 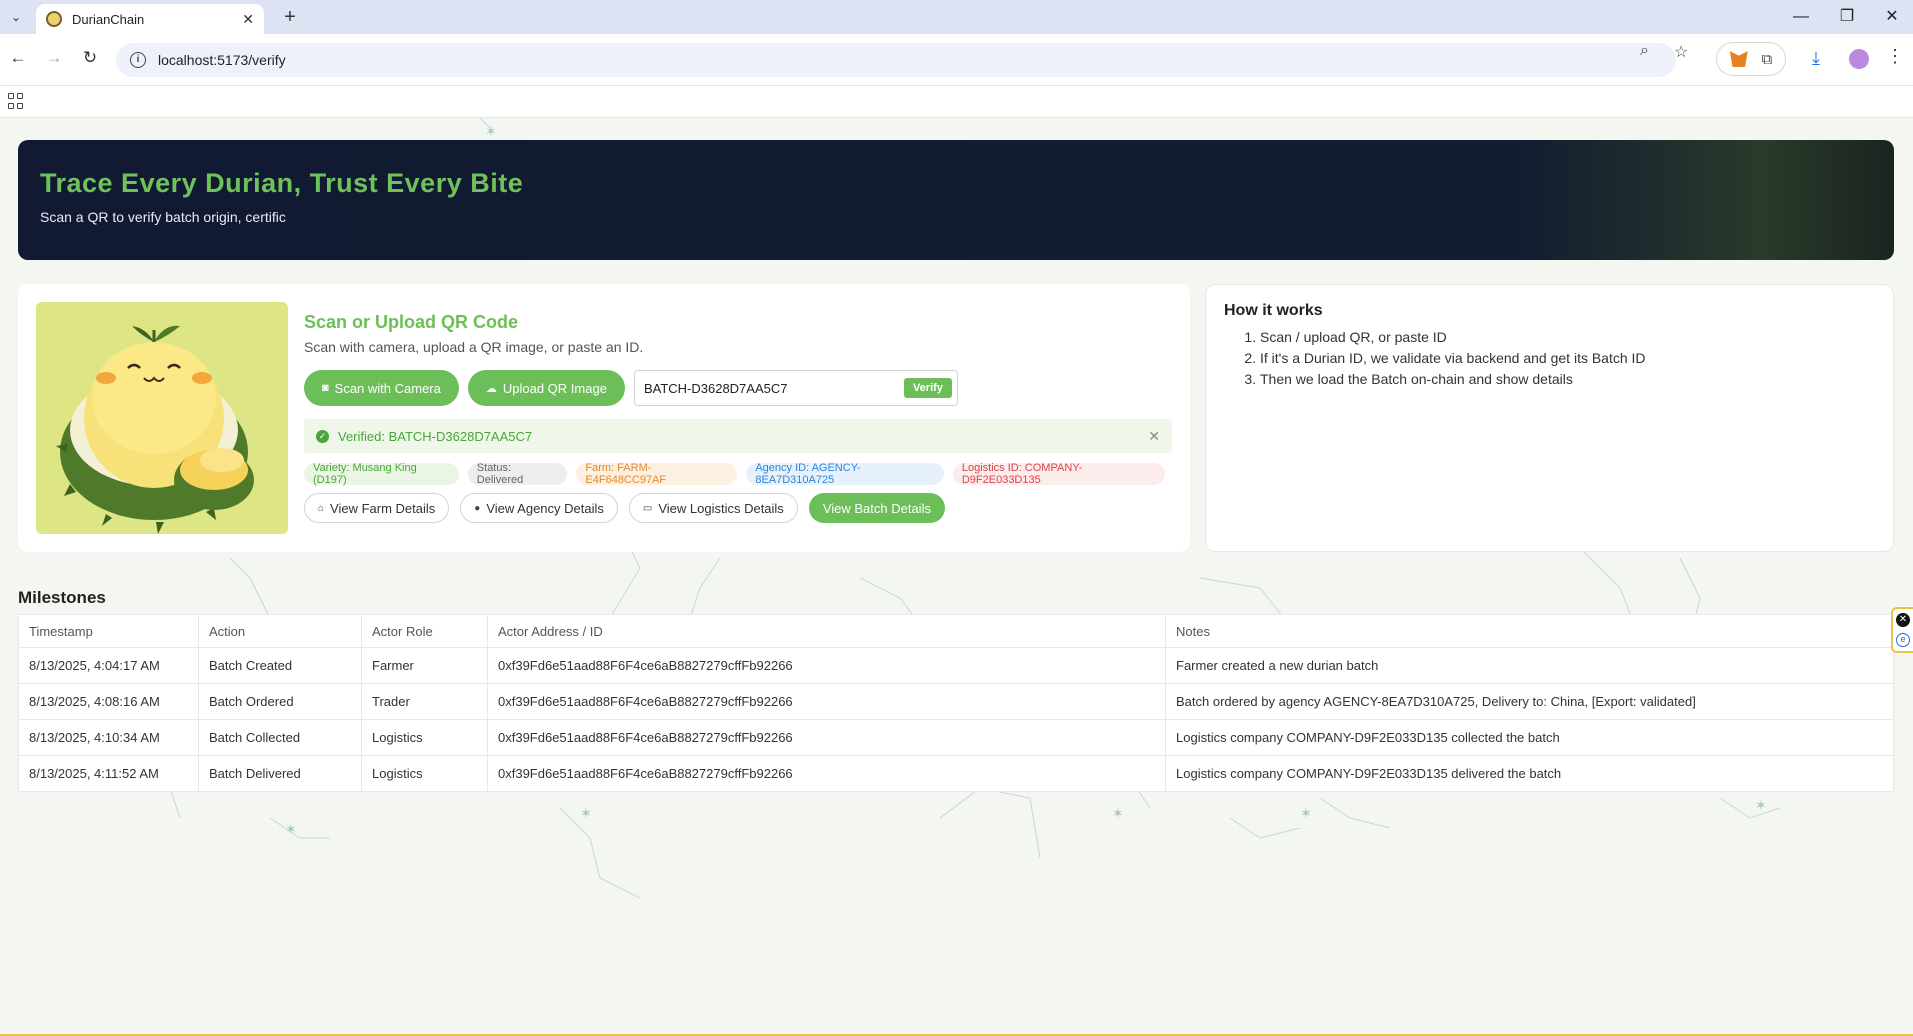 I want to click on widget-extension-icon: e, so click(x=1903, y=640).